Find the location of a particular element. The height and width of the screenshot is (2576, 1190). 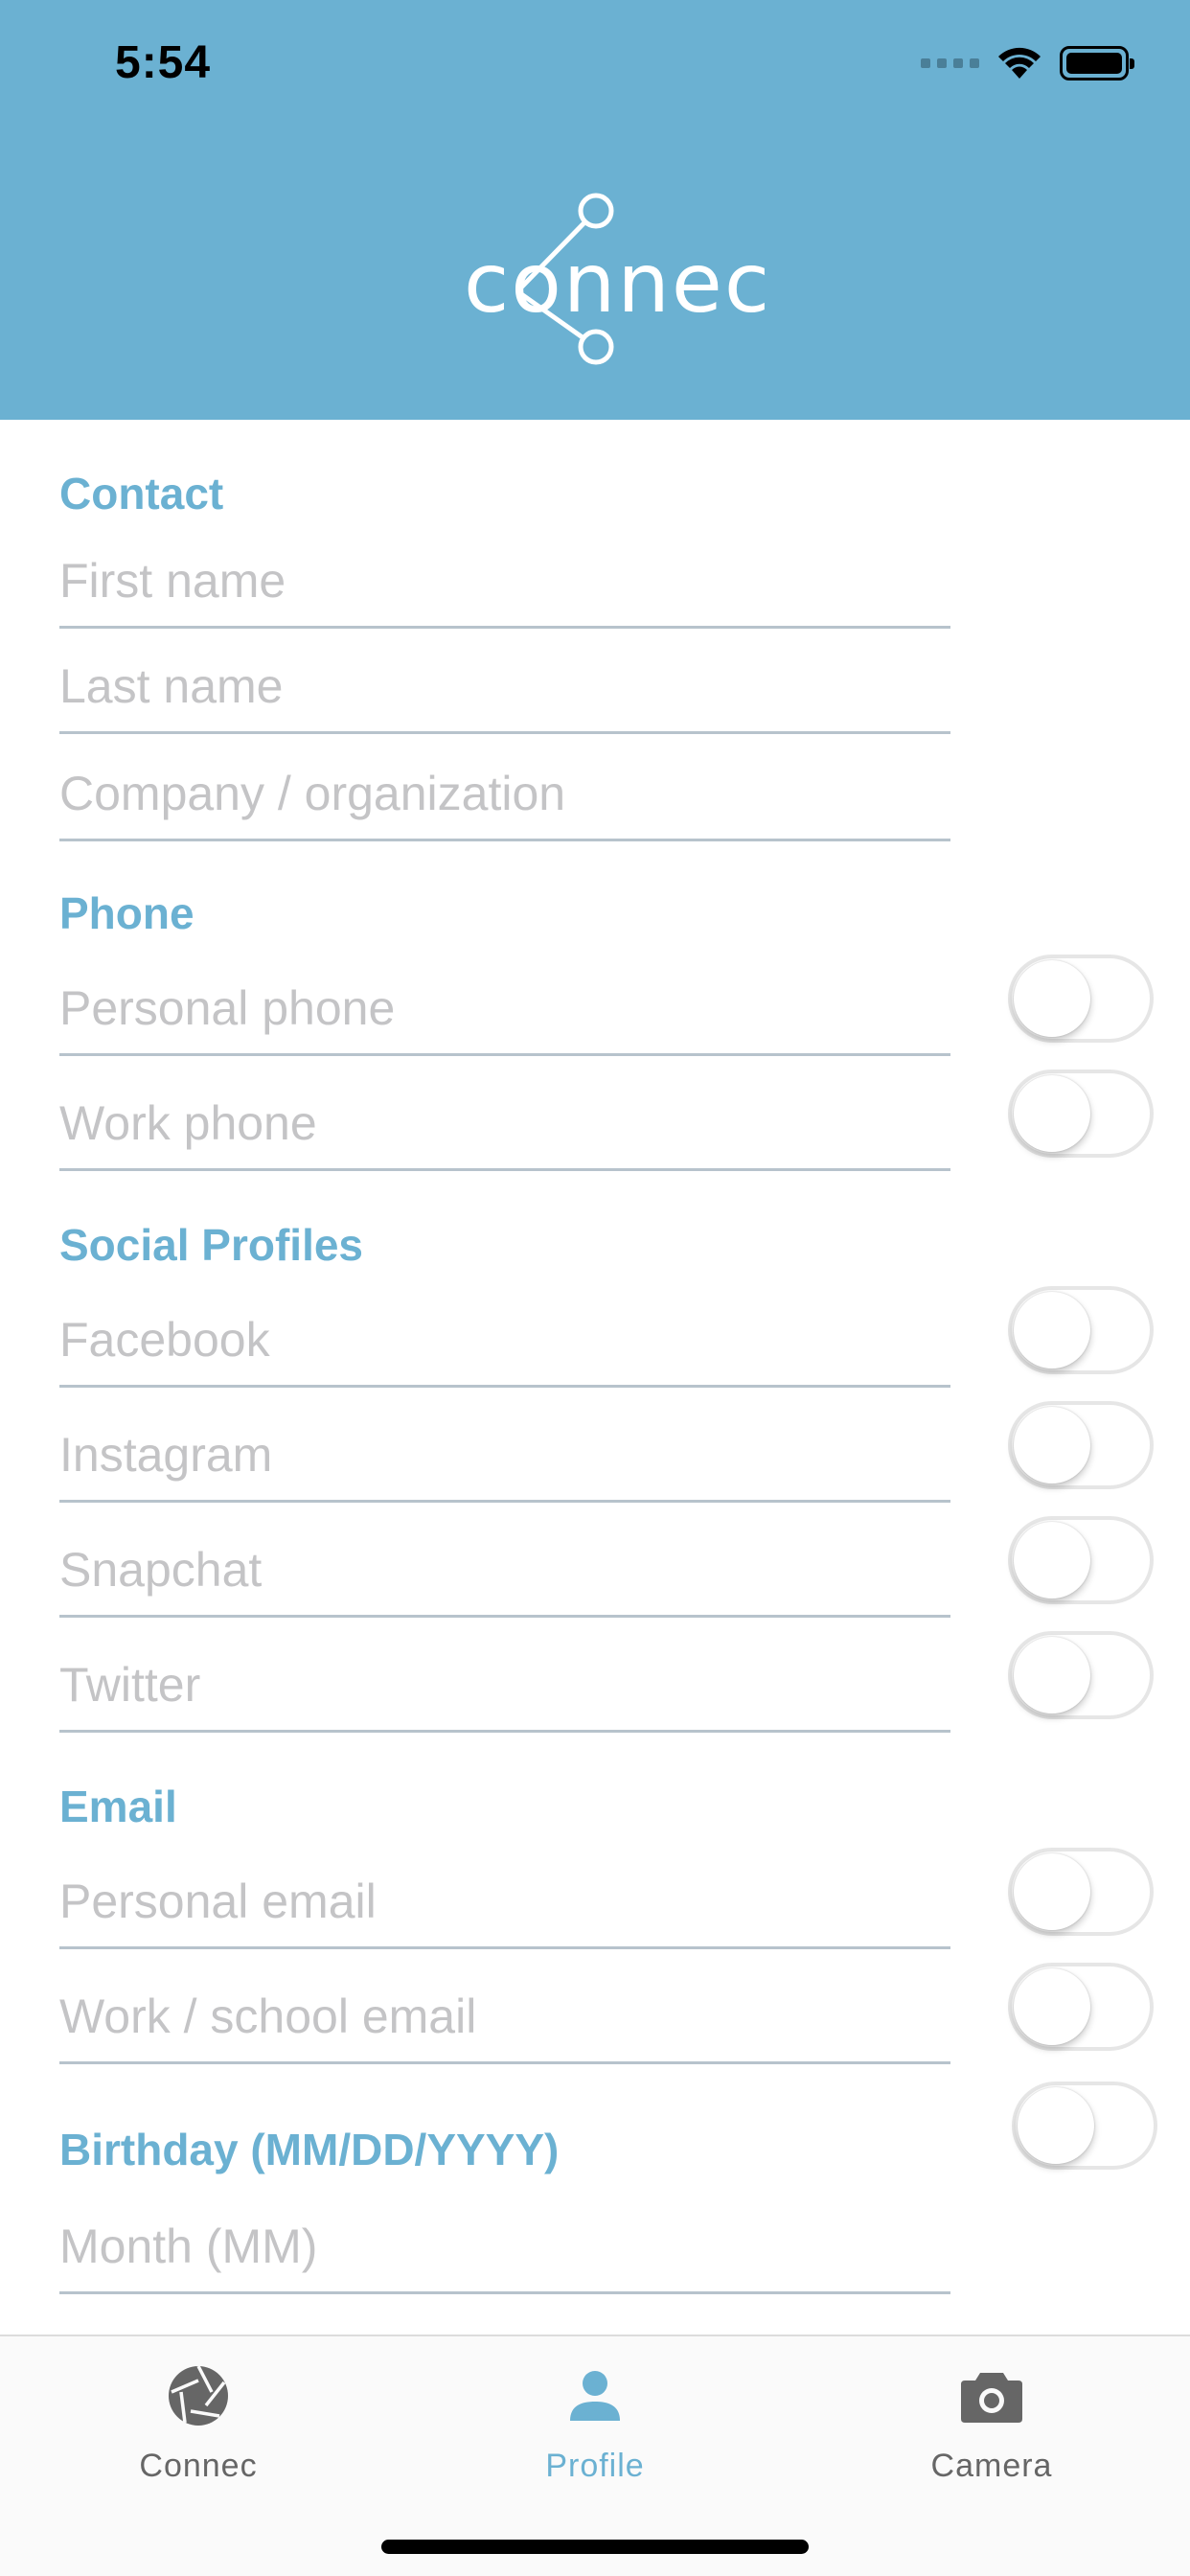

status-icons is located at coordinates (1028, 63).